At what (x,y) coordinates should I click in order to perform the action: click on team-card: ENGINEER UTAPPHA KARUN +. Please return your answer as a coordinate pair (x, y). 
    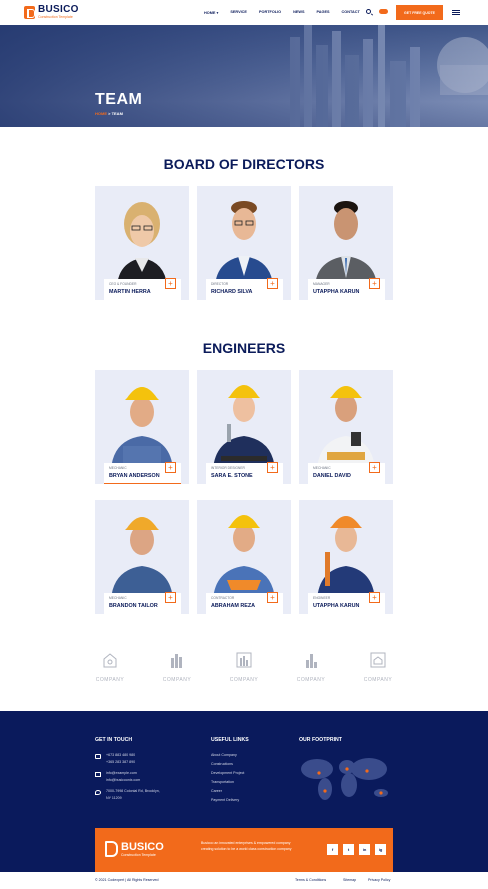
    Looking at the image, I should click on (346, 557).